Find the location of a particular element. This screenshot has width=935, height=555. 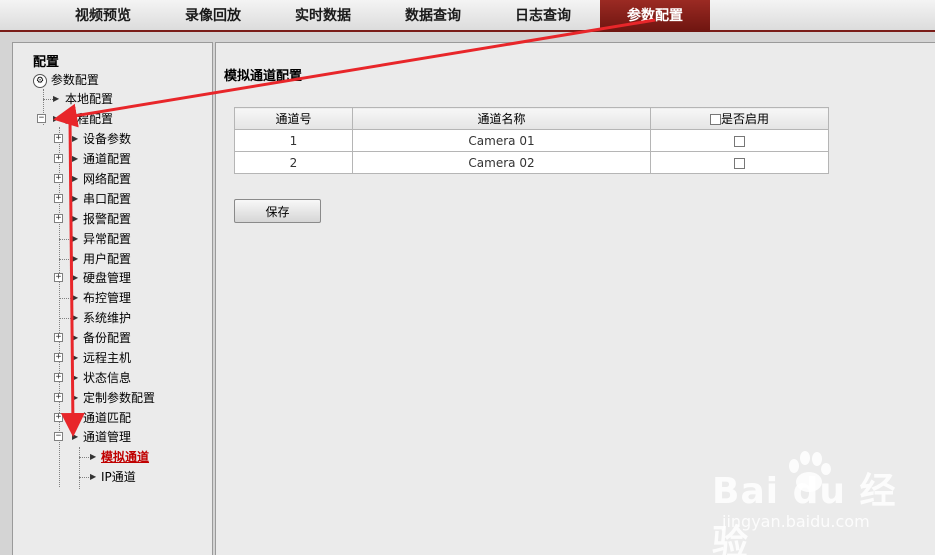

cell-channel-no: 2 is located at coordinates (293, 162).